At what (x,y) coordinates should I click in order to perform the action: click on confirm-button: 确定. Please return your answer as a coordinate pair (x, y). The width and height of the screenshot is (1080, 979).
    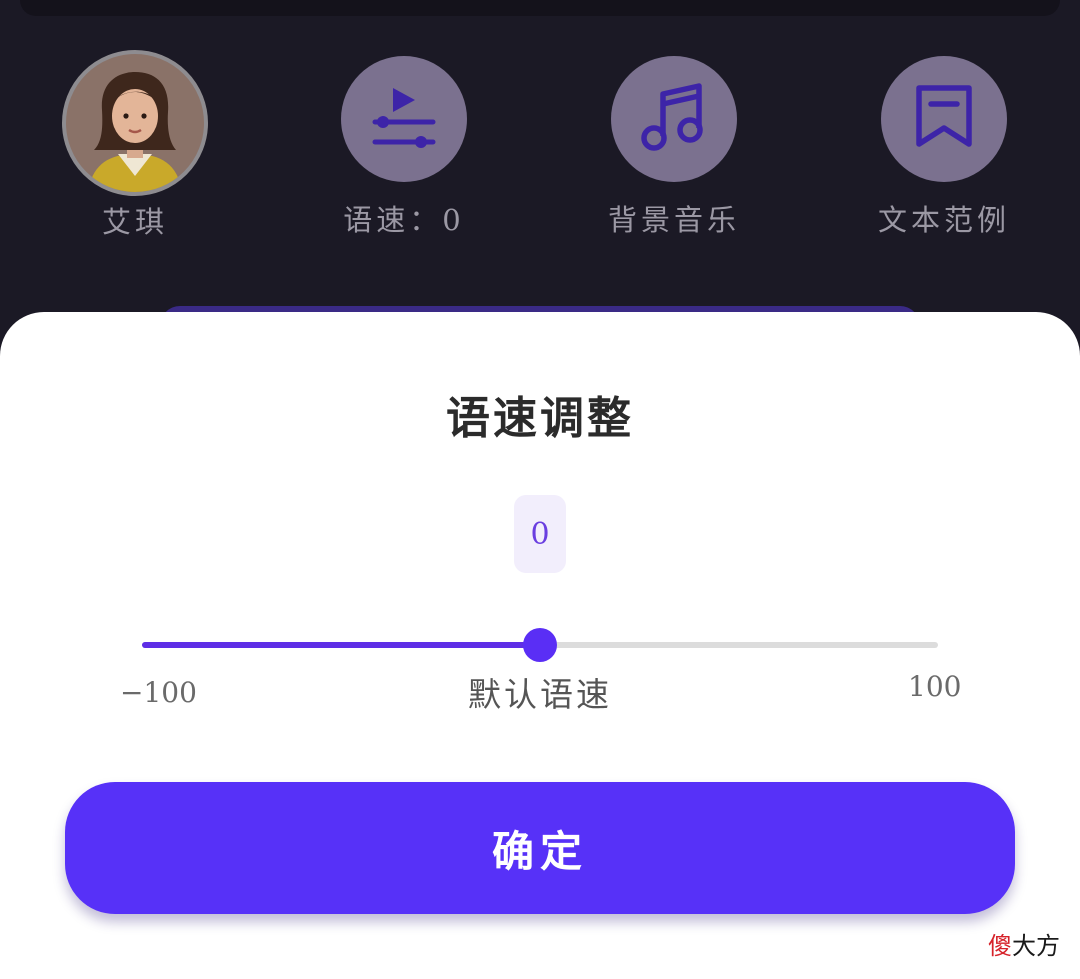
    Looking at the image, I should click on (540, 848).